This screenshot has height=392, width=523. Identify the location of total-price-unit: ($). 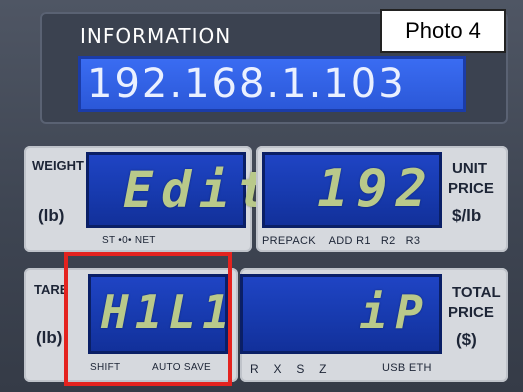
(466, 339).